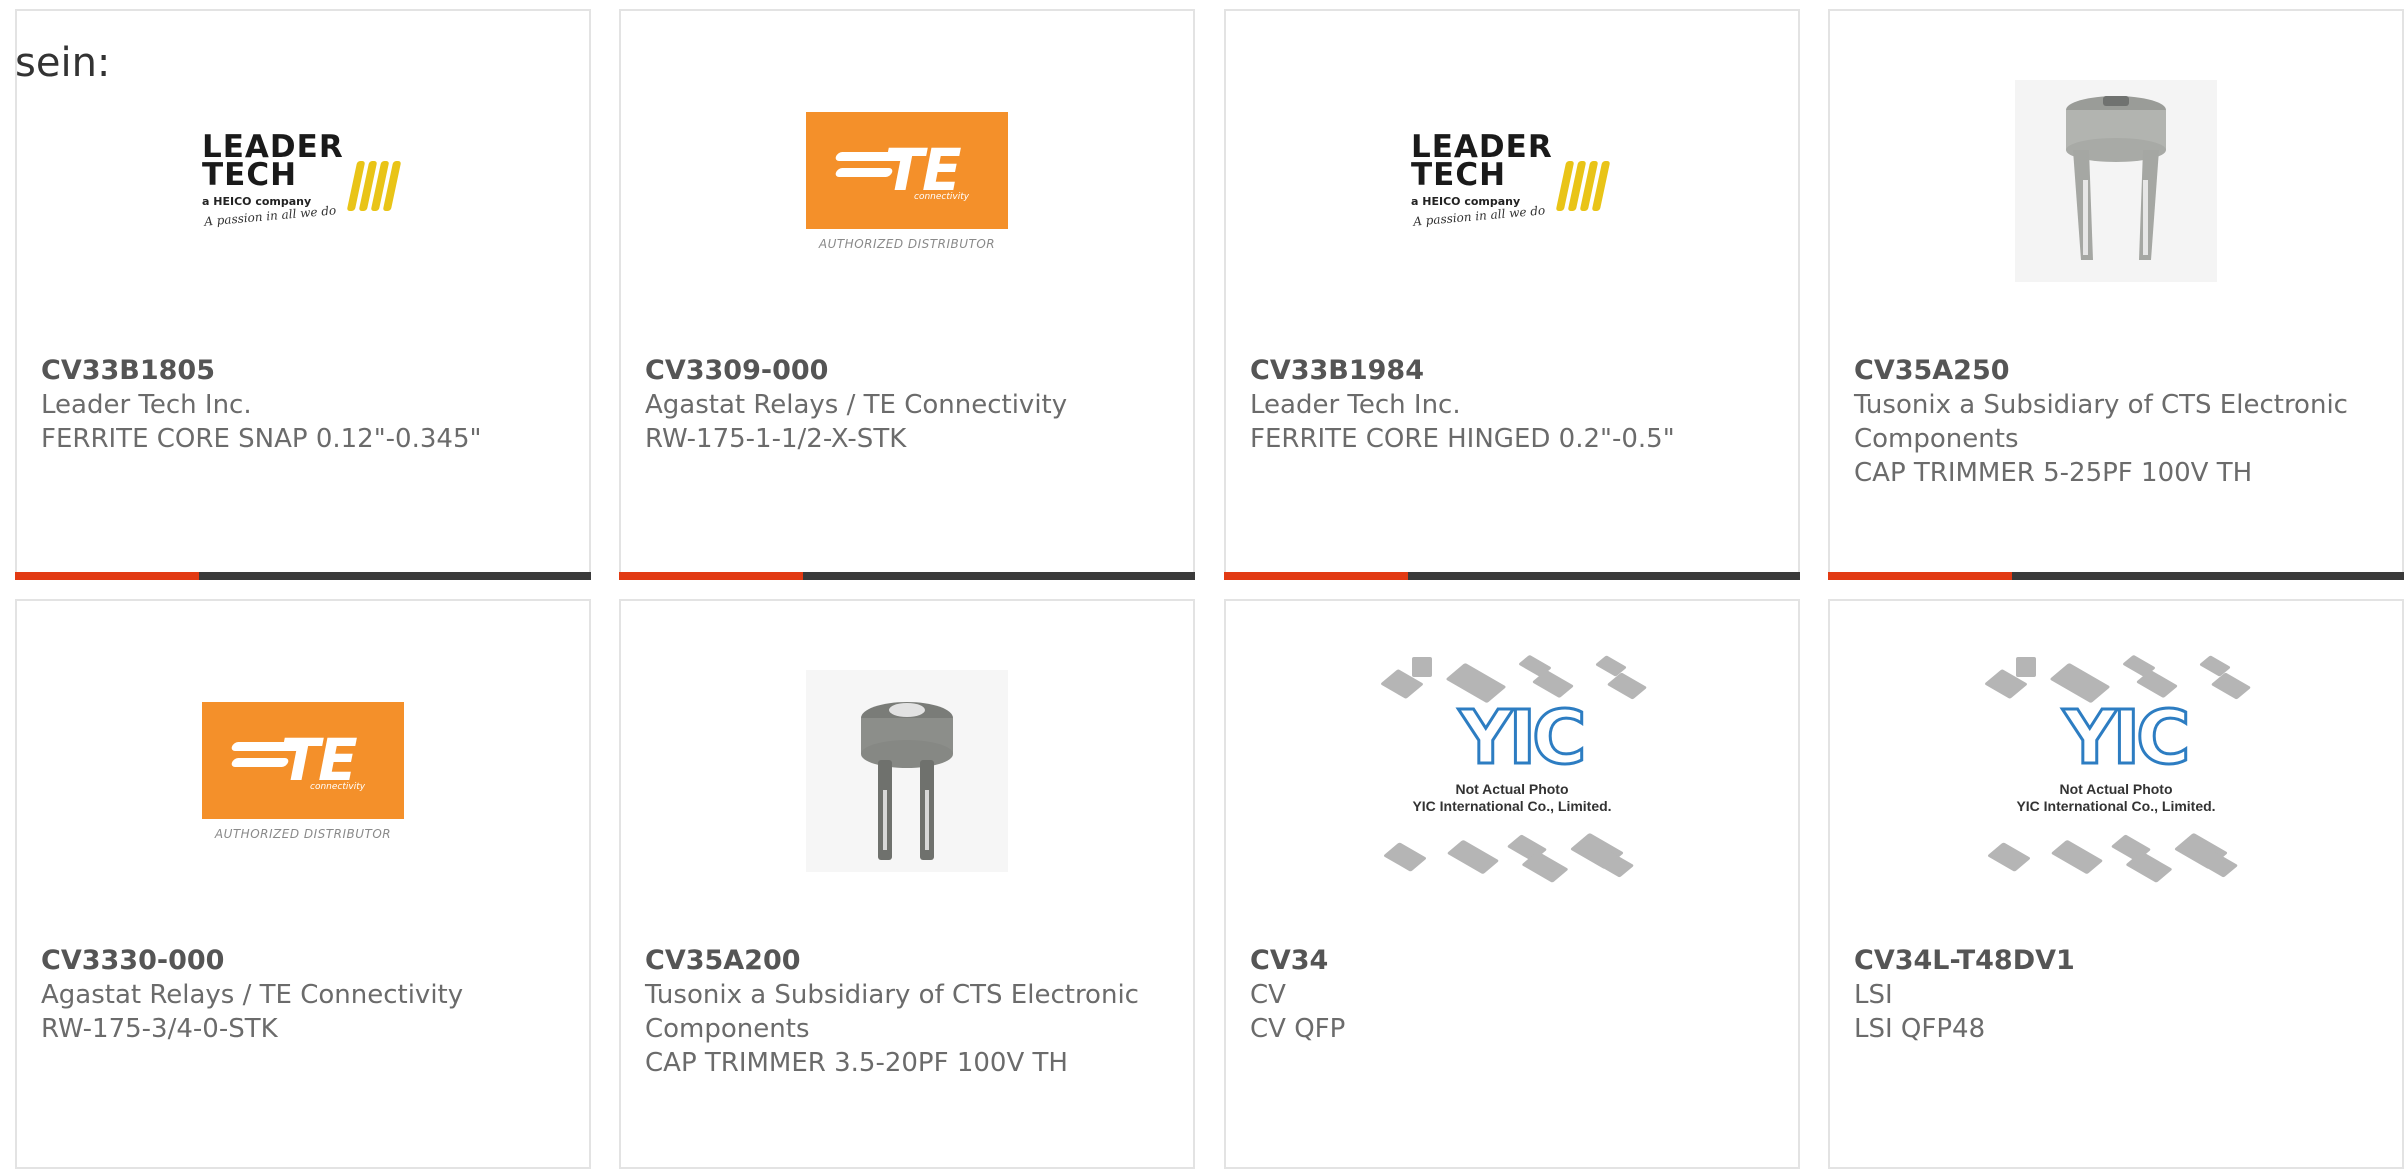 This screenshot has height=1169, width=2408. Describe the element at coordinates (1512, 371) in the screenshot. I see `part-number: CV33B1984` at that location.